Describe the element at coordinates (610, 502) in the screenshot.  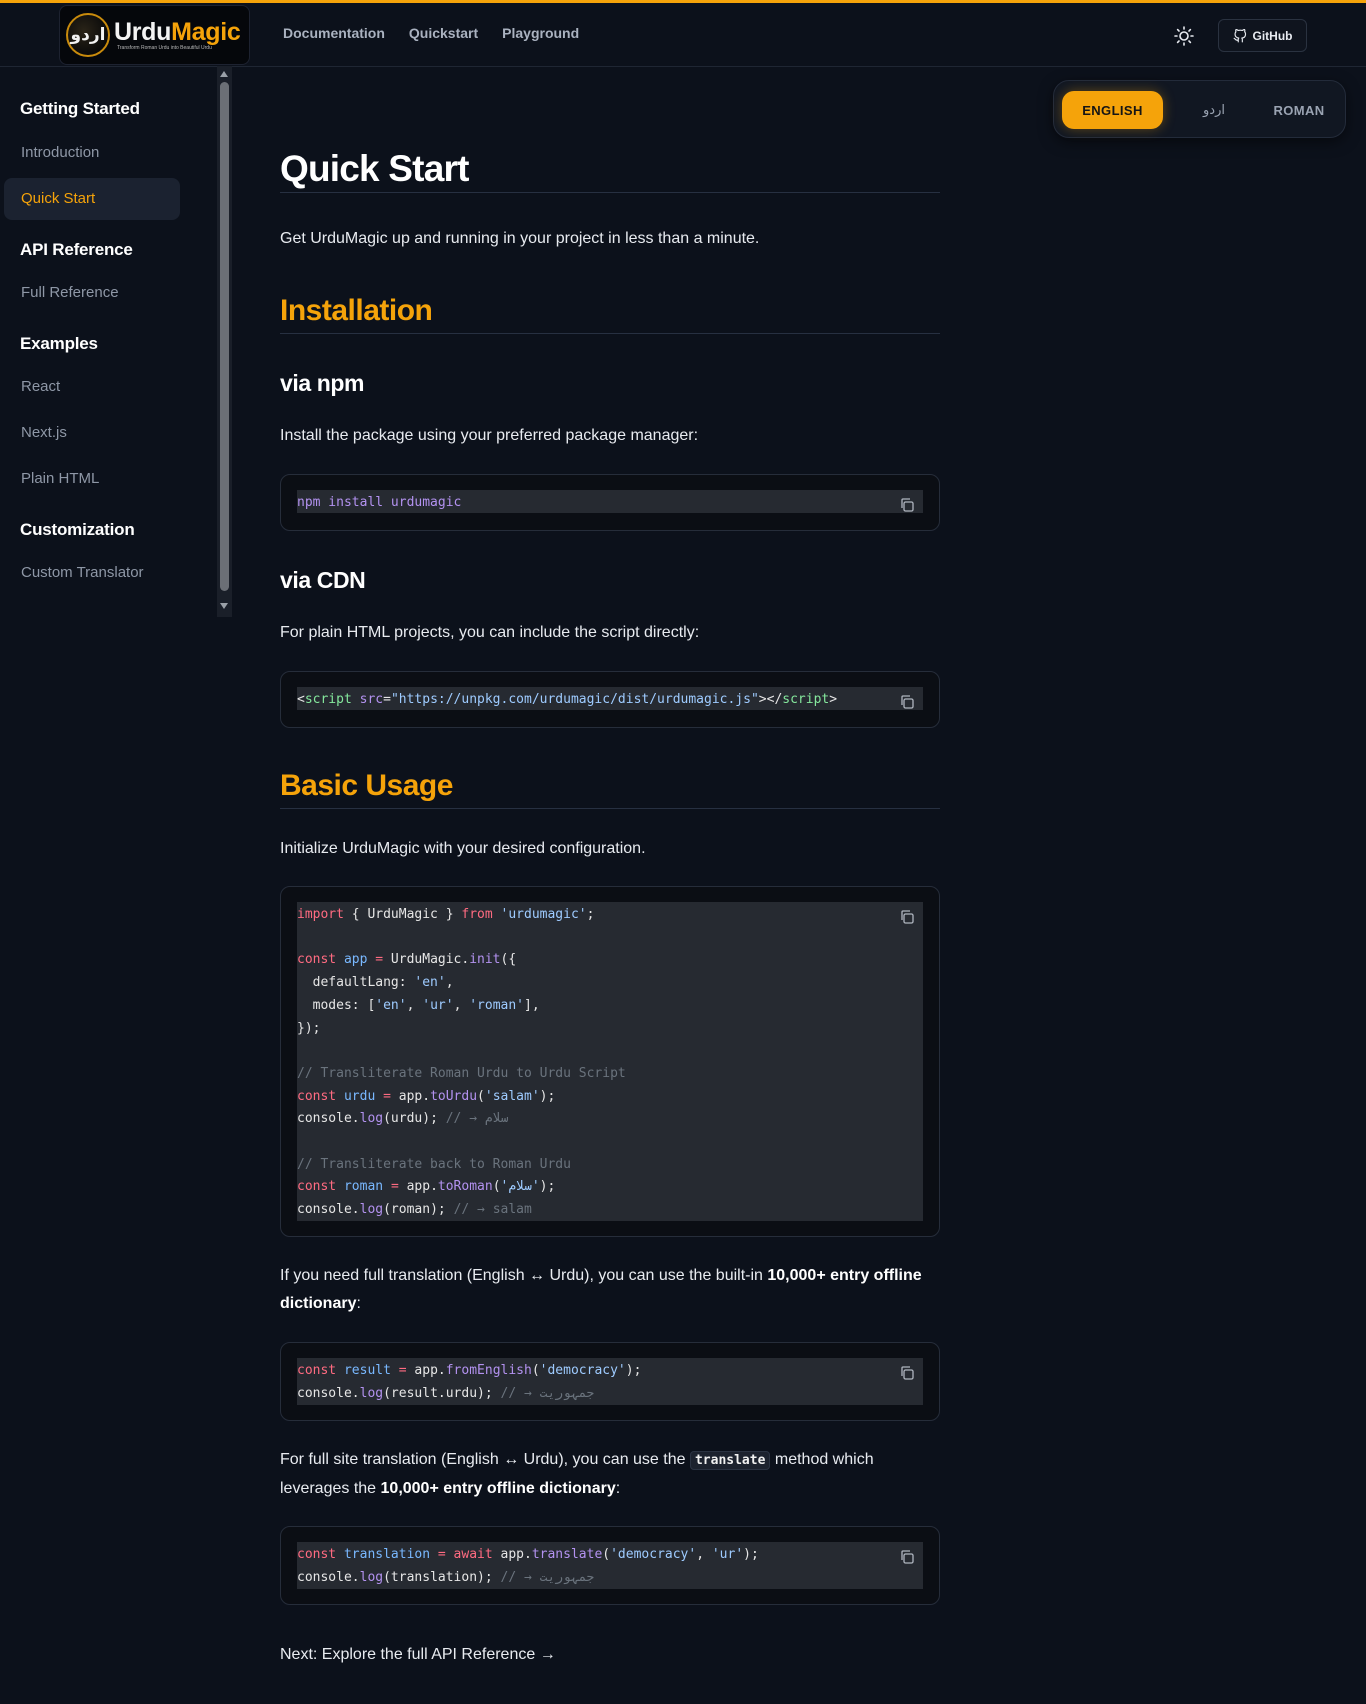
I see `npm-code-block: npm install urdumagic` at that location.